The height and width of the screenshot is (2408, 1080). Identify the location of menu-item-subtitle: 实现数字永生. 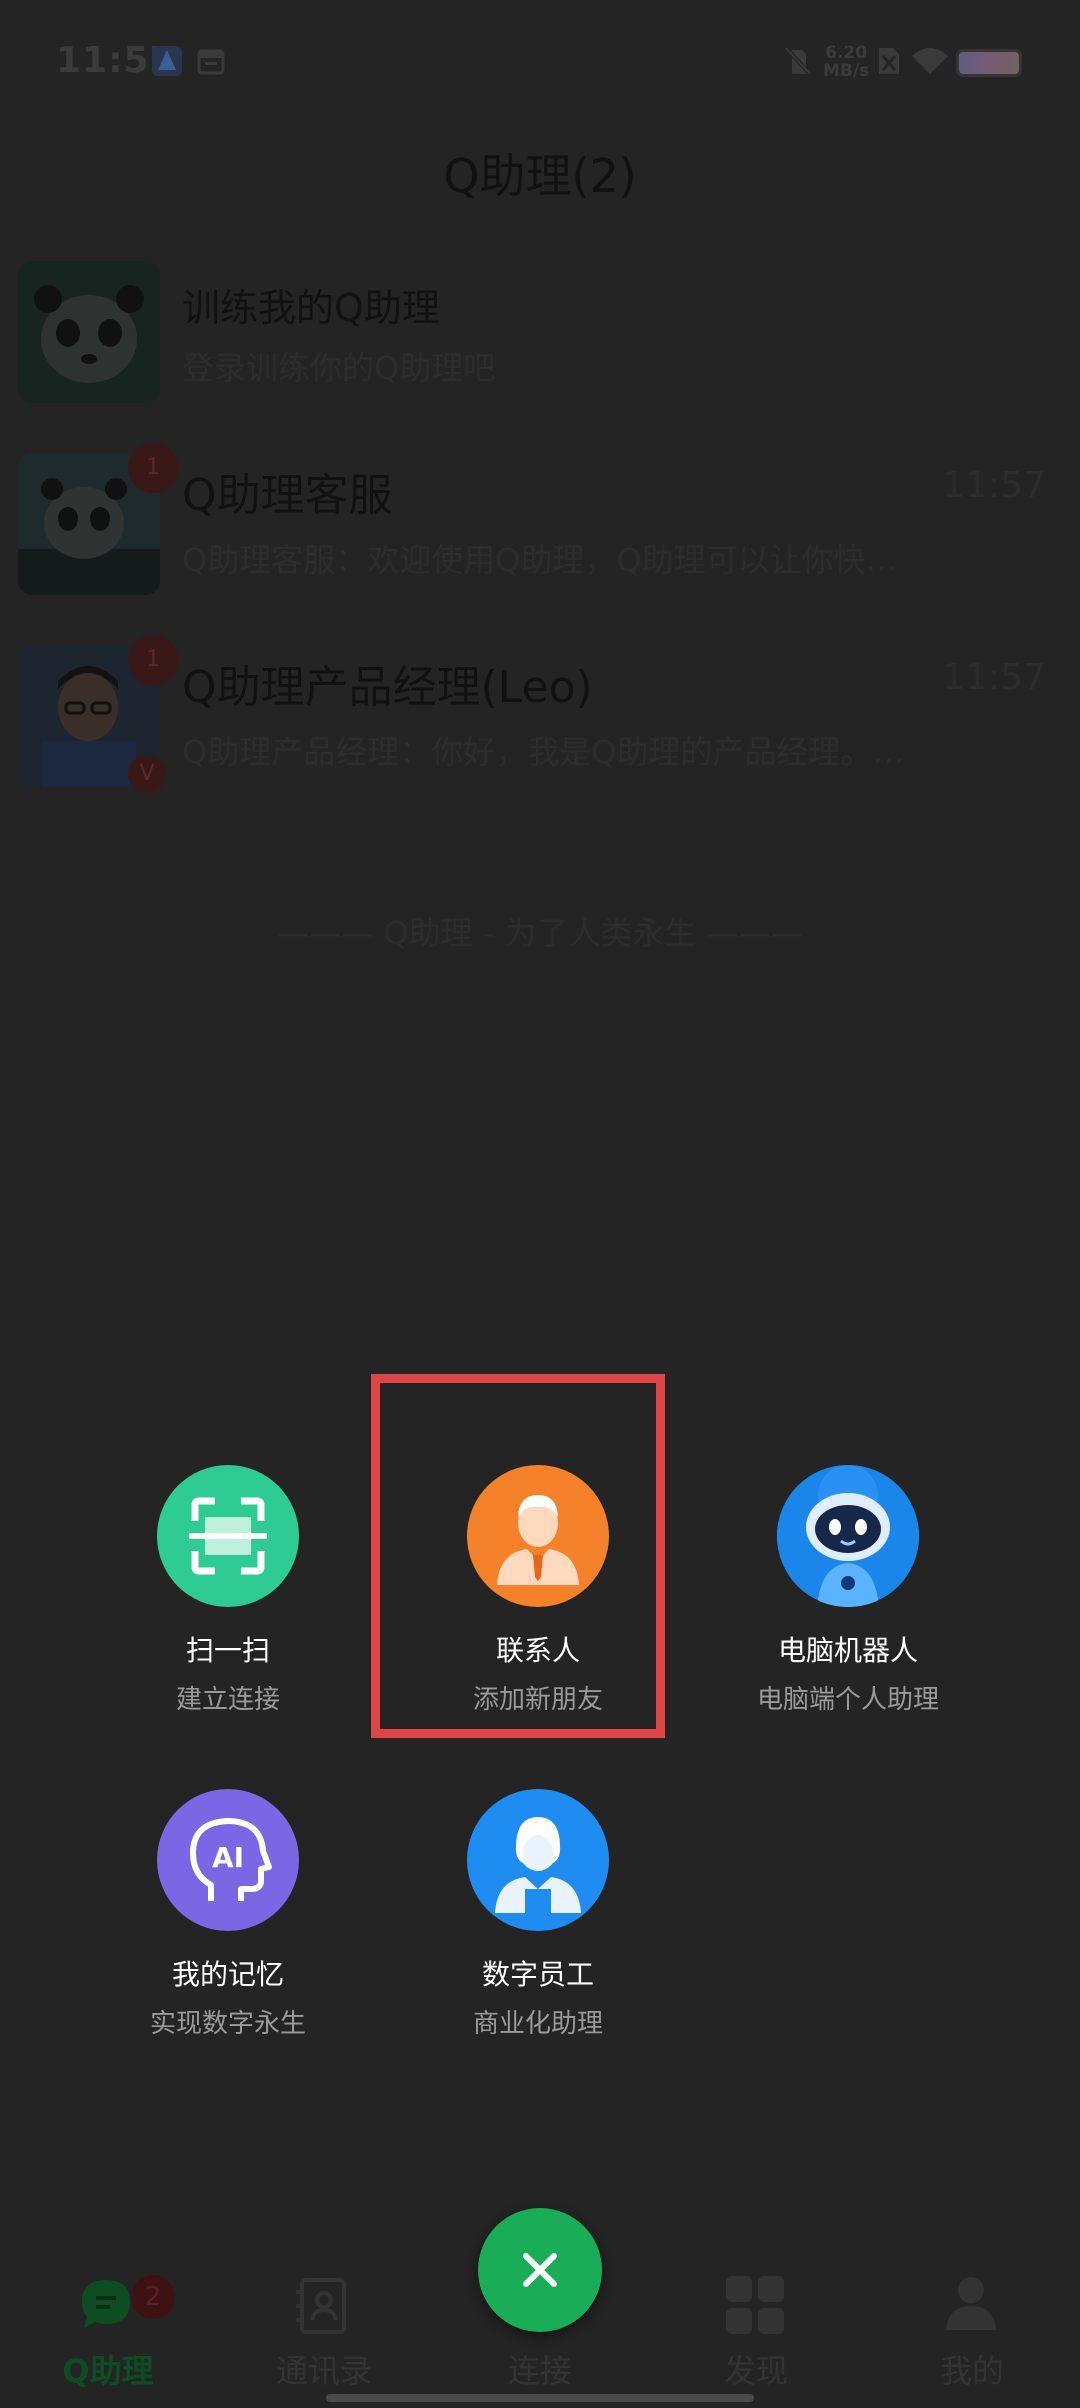
(227, 2024).